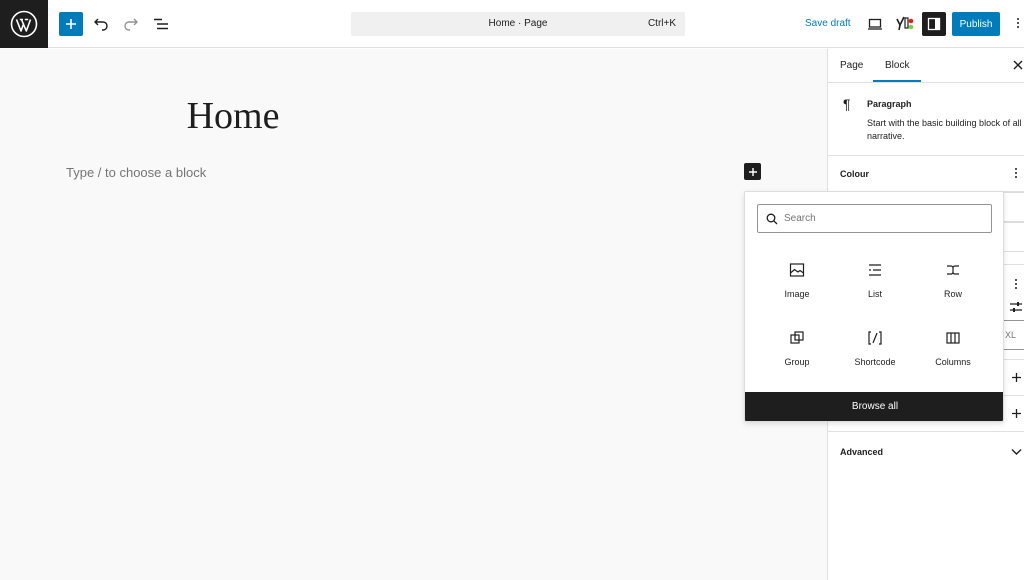  Describe the element at coordinates (797, 294) in the screenshot. I see `insert-item-label: Image` at that location.